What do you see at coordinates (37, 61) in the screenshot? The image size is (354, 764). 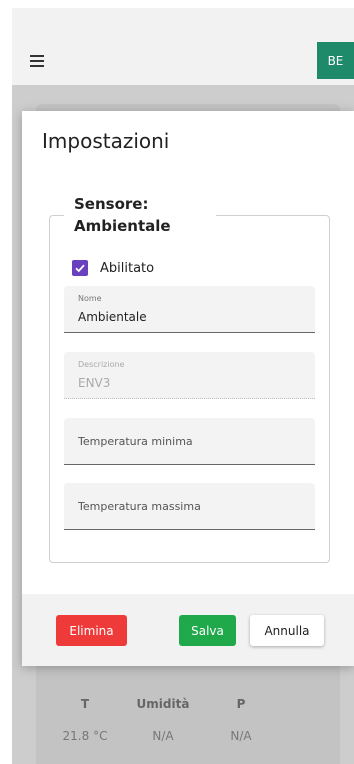 I see `hamburger-menu-icon` at bounding box center [37, 61].